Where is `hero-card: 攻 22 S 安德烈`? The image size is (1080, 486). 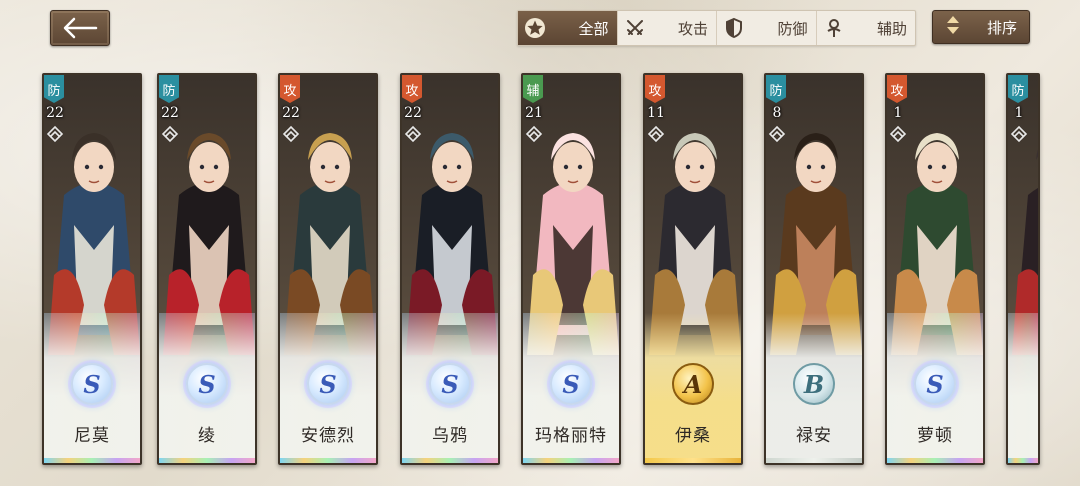
hero-card: 攻 22 S 安德烈 is located at coordinates (328, 269).